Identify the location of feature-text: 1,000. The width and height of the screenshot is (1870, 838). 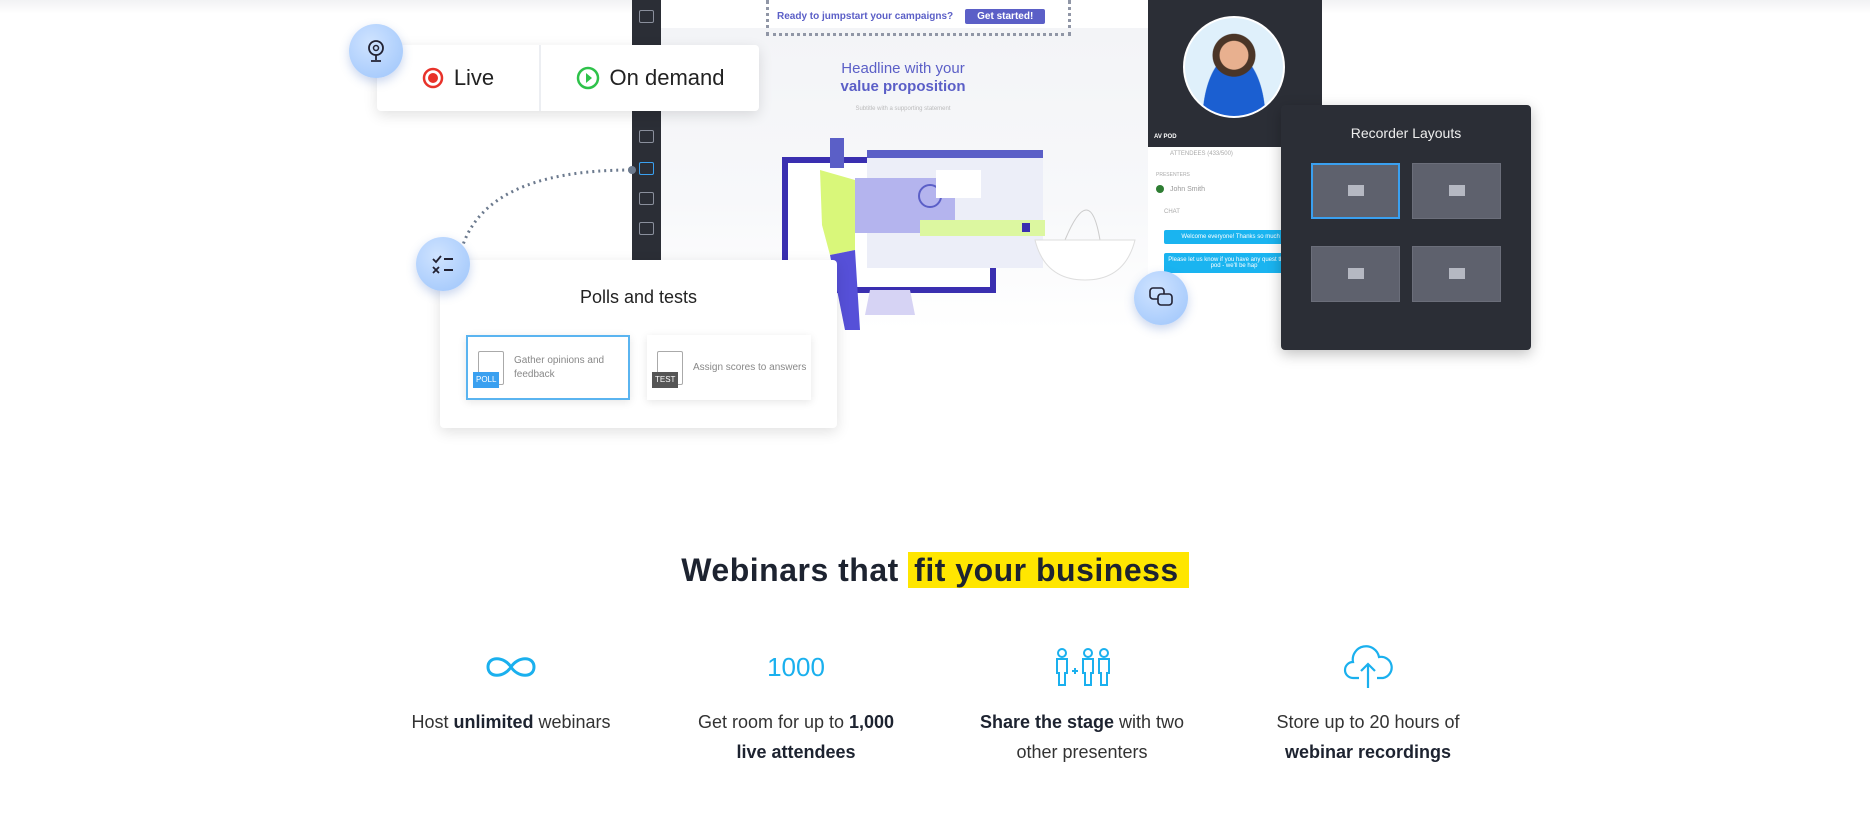
(872, 722).